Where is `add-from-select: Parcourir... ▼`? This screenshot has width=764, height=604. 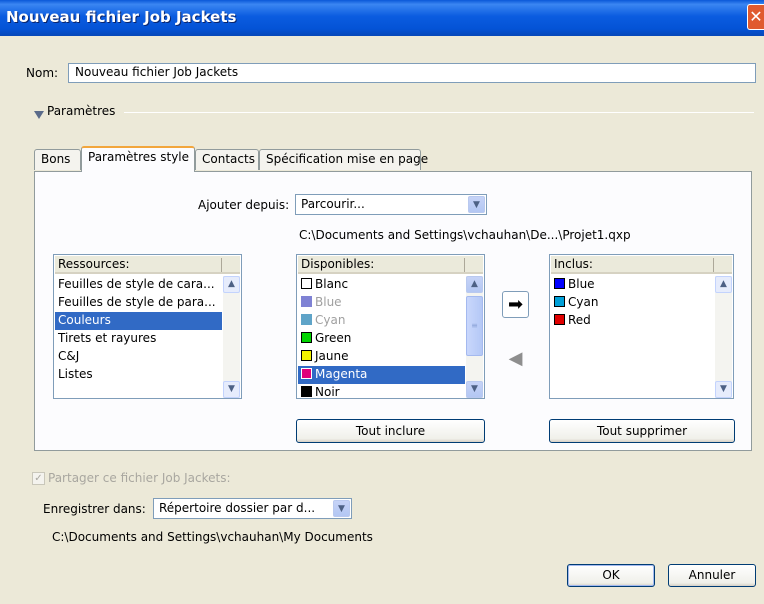
add-from-select: Parcourir... ▼ is located at coordinates (391, 204).